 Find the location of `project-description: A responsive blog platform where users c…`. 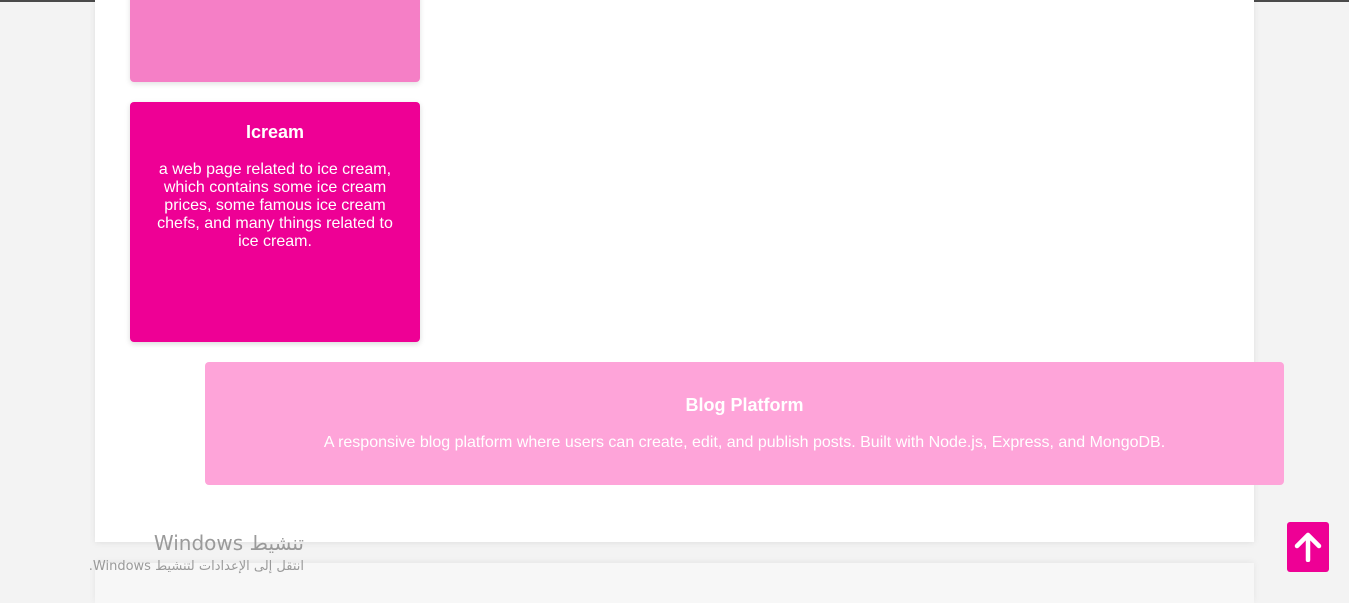

project-description: A responsive blog platform where users c… is located at coordinates (744, 442).